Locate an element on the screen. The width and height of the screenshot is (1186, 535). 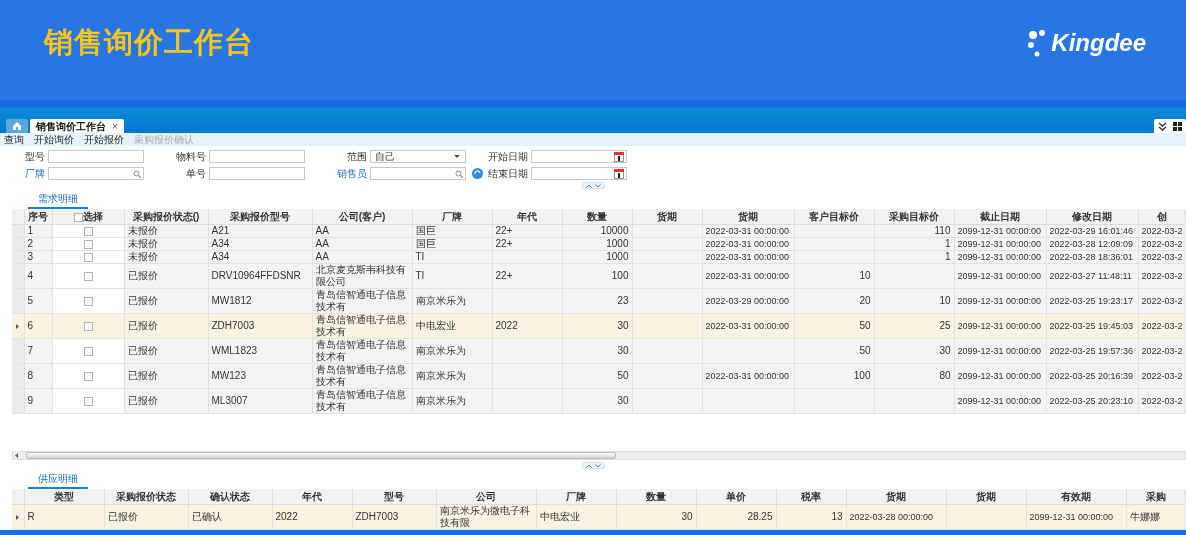
table-cell: DRV10964FFDSNR is located at coordinates (260, 276).